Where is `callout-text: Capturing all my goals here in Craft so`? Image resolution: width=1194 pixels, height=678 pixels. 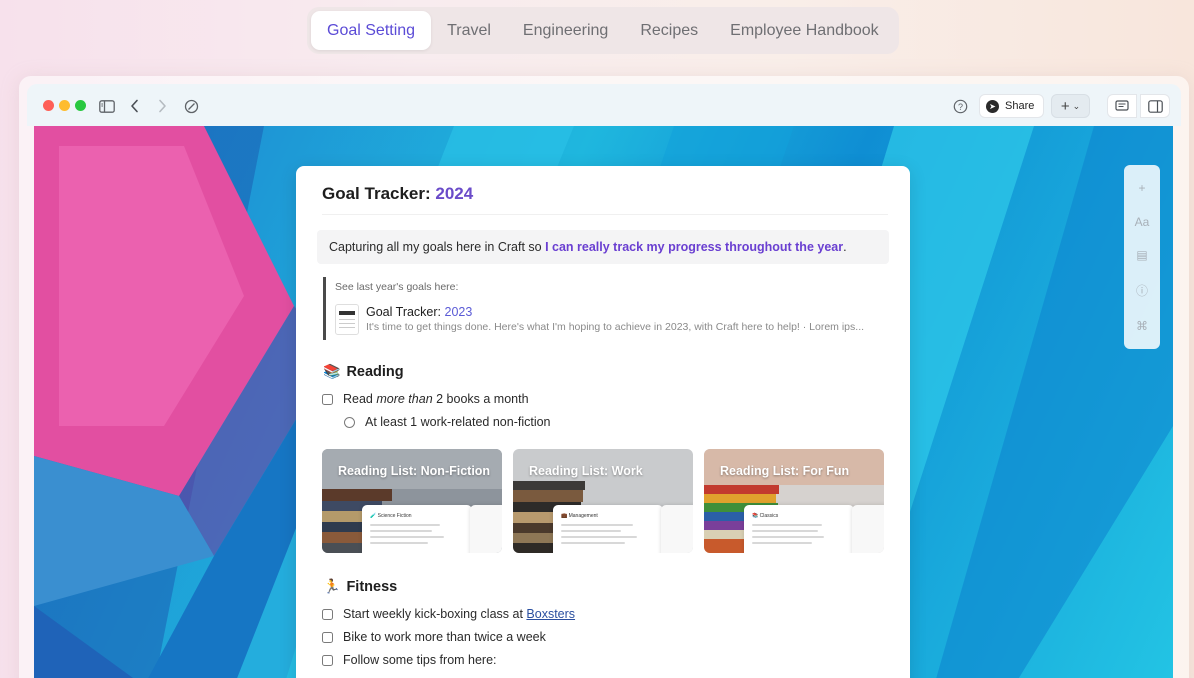 callout-text: Capturing all my goals here in Craft so is located at coordinates (437, 247).